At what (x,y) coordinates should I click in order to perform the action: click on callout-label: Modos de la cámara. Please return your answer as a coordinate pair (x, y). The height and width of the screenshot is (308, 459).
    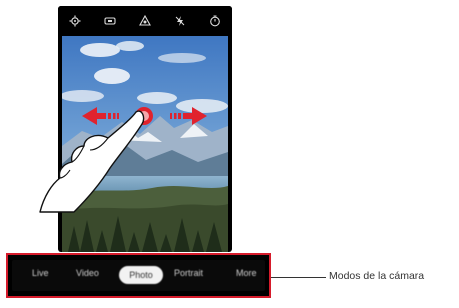
    Looking at the image, I should click on (377, 276).